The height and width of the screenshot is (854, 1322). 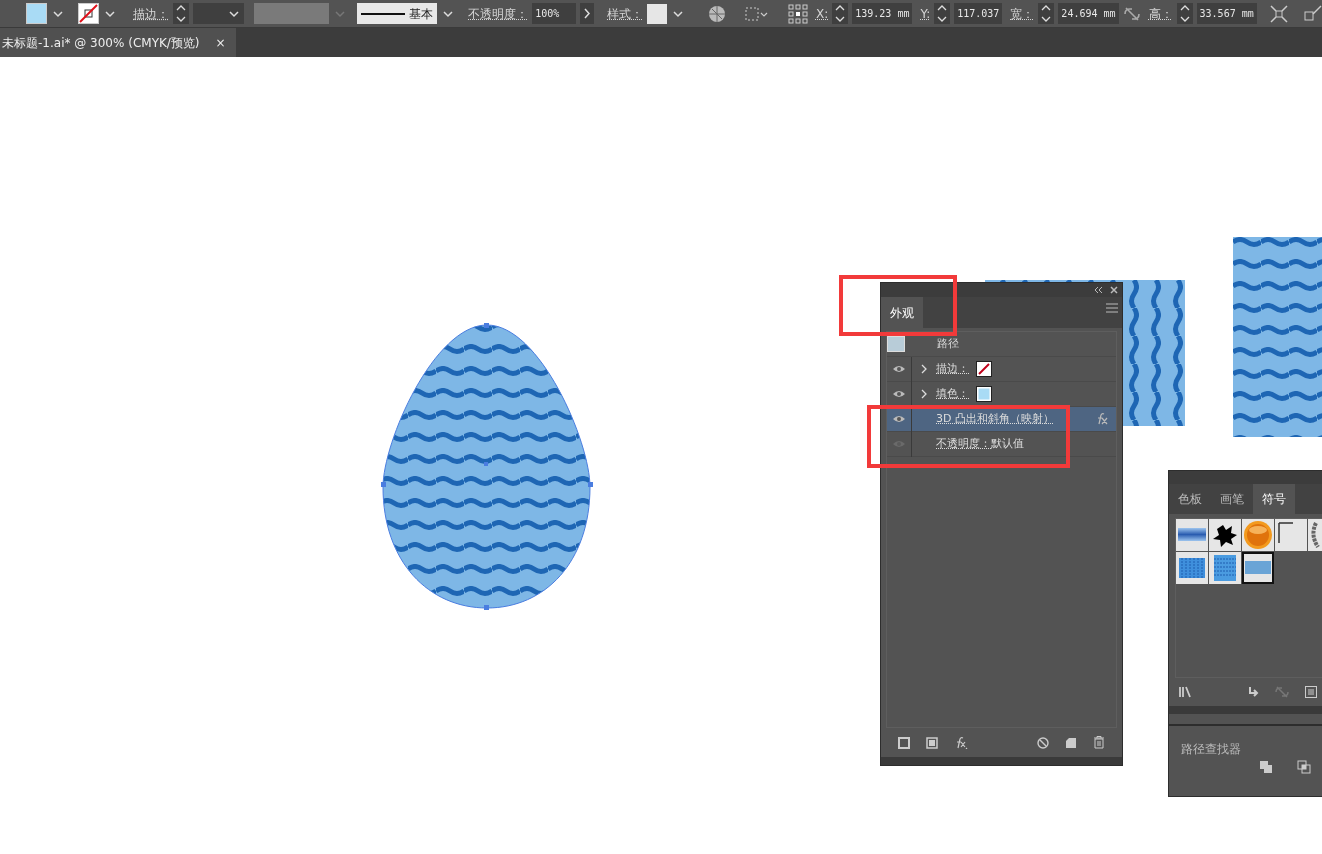 What do you see at coordinates (797, 13) in the screenshot?
I see `reference-point-icon` at bounding box center [797, 13].